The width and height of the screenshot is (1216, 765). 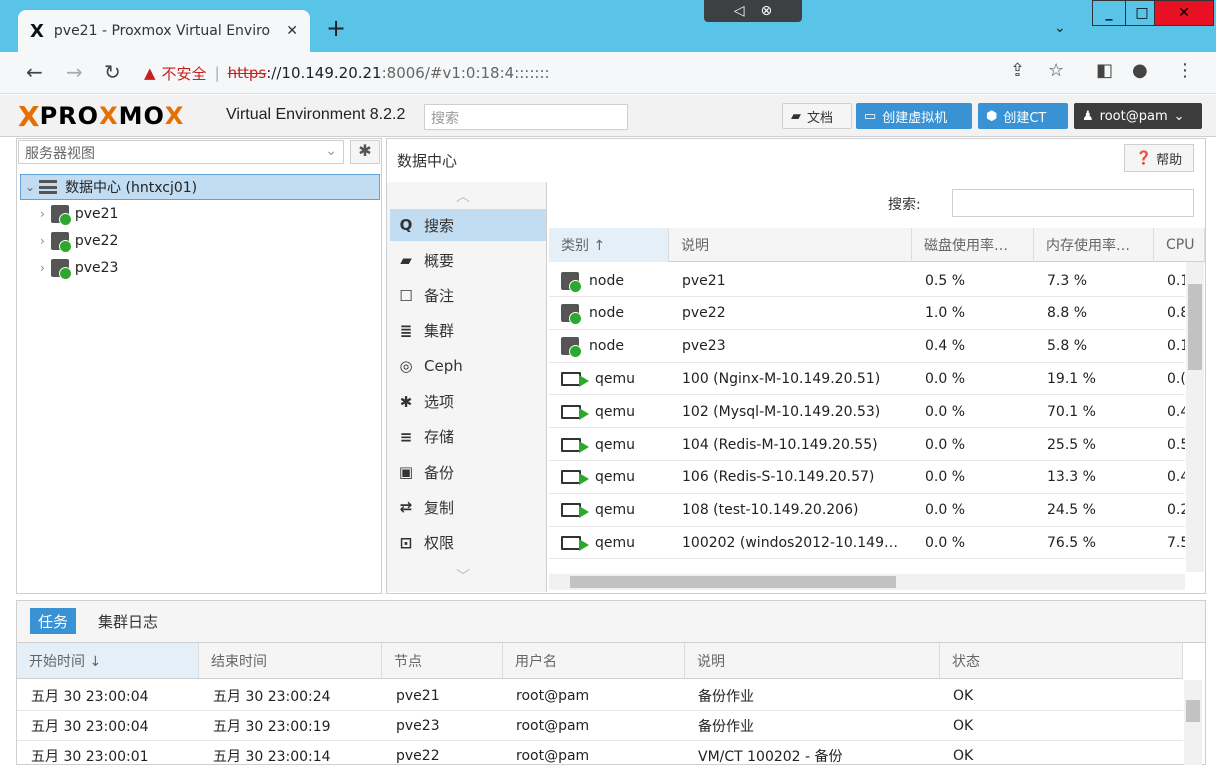 What do you see at coordinates (615, 378) in the screenshot?
I see `cell-type: qemu` at bounding box center [615, 378].